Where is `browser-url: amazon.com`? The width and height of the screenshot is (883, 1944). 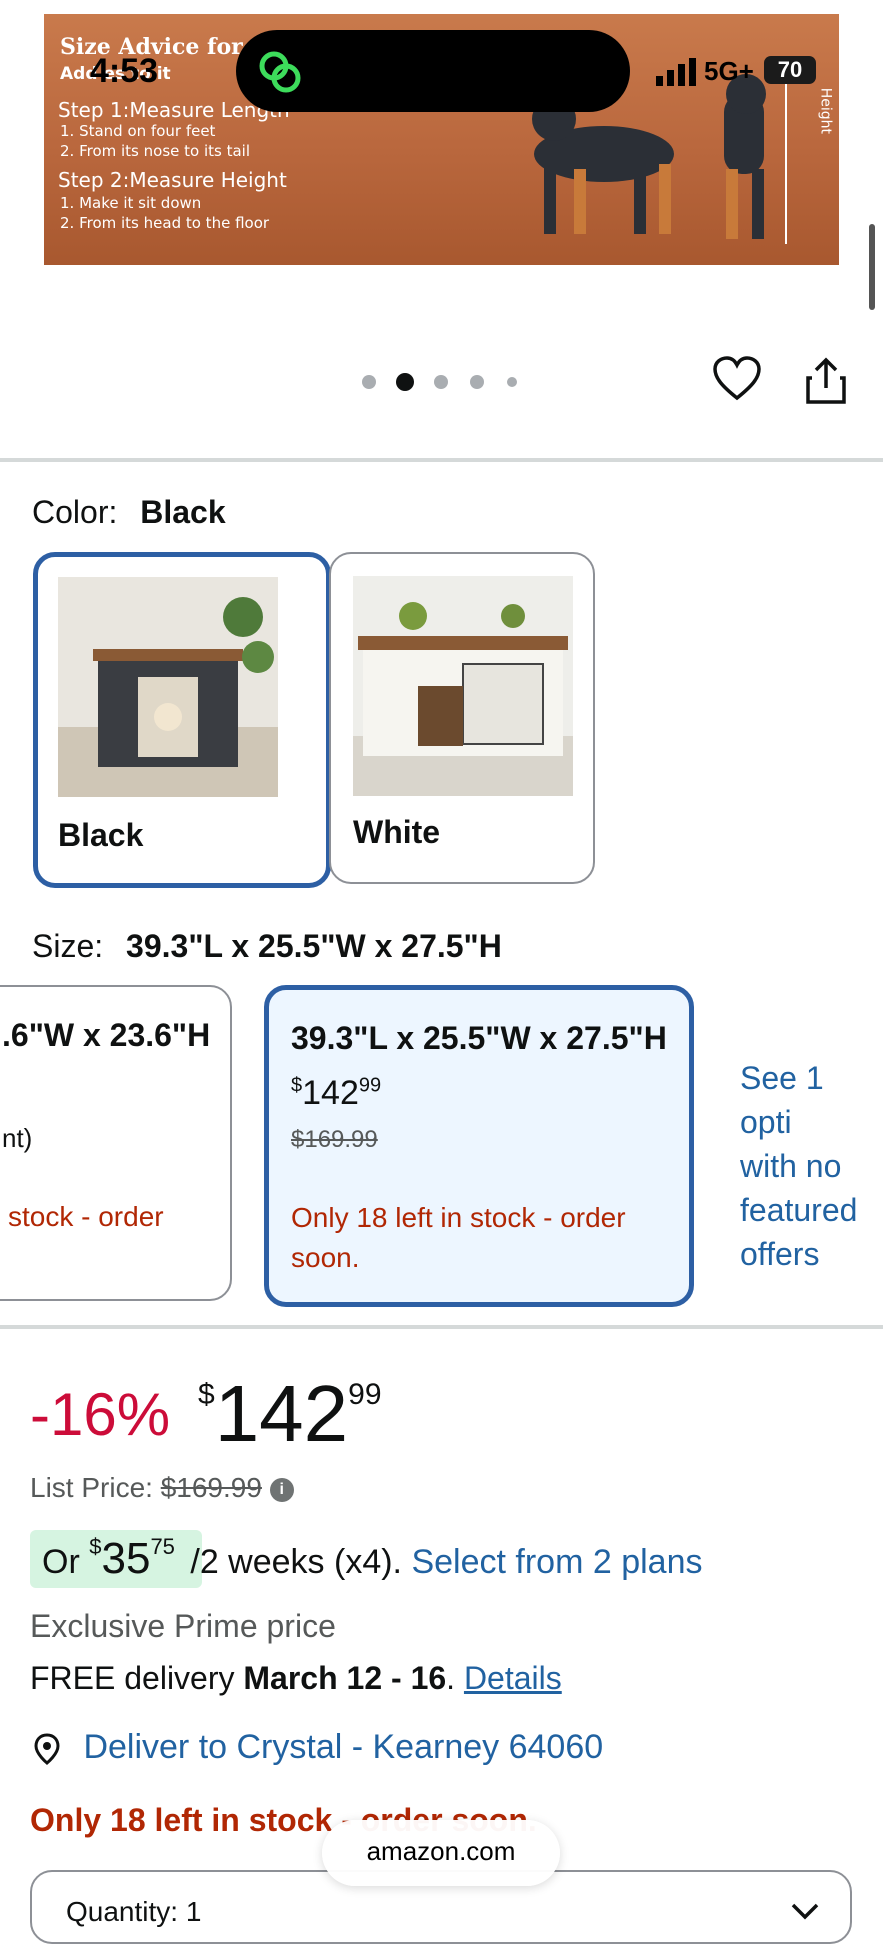 browser-url: amazon.com is located at coordinates (441, 1851).